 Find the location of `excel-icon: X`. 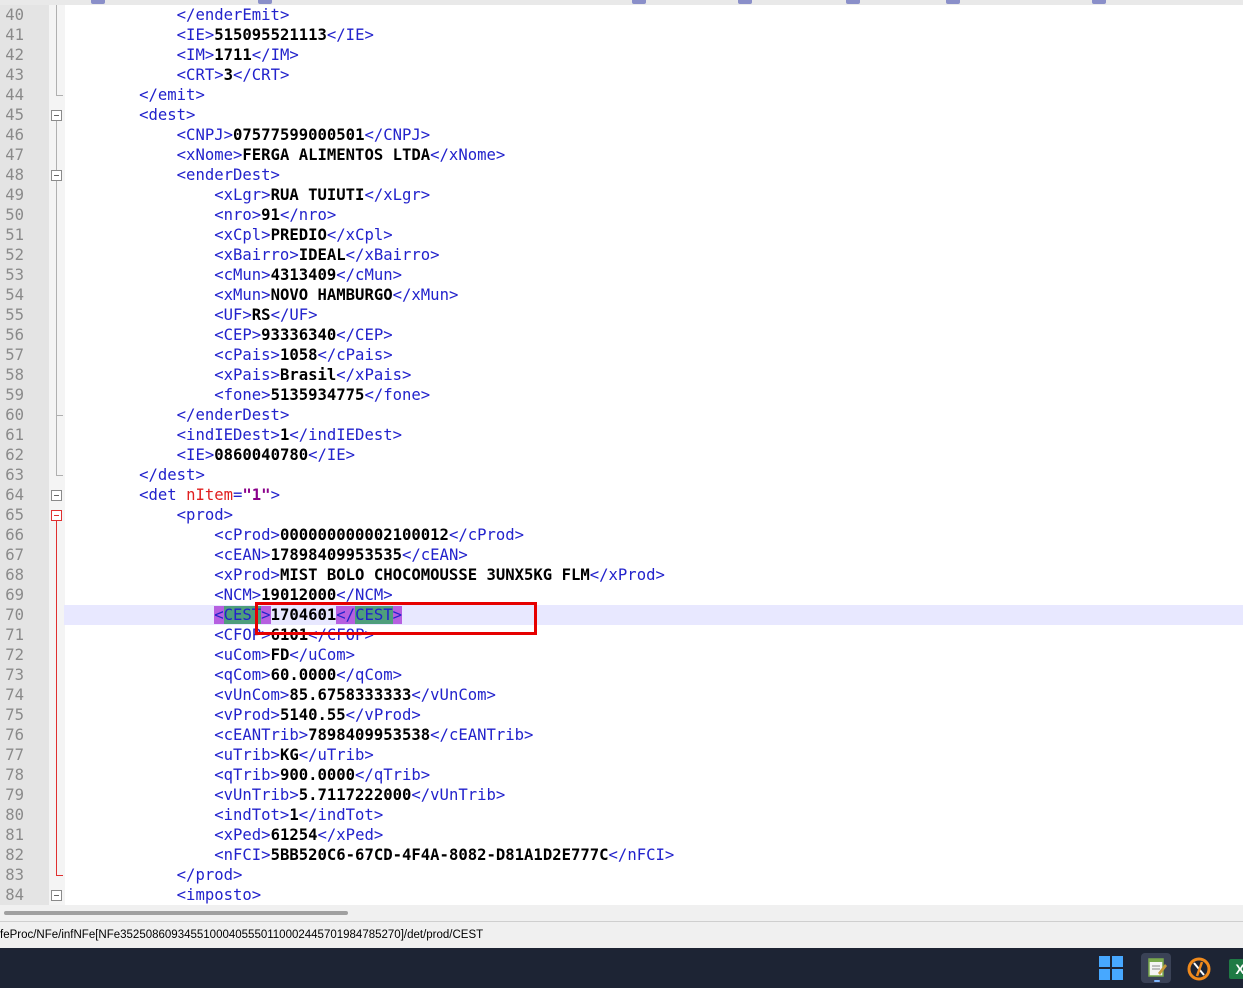

excel-icon: X is located at coordinates (1235, 969).